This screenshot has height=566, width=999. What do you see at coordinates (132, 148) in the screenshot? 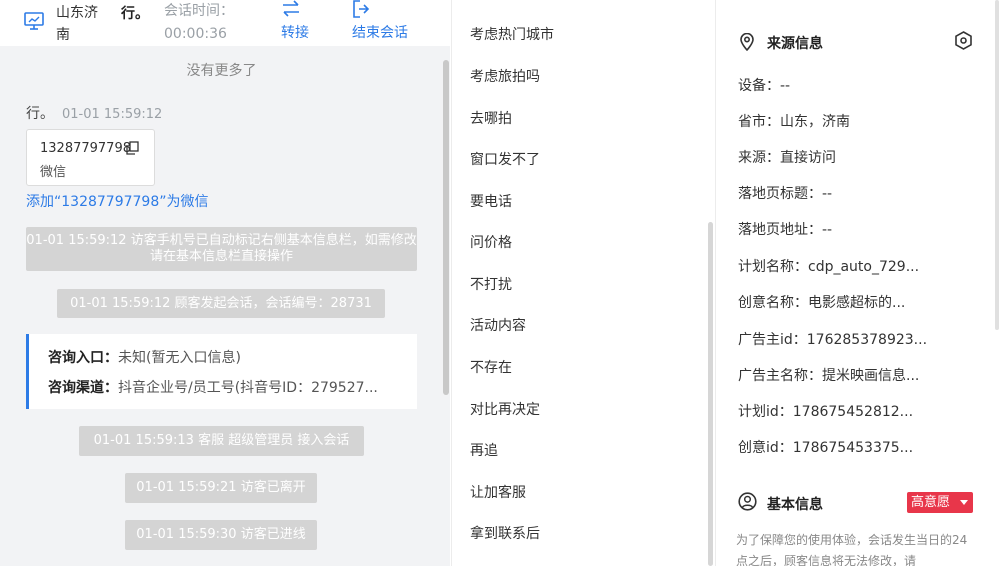
I see `copy-icon` at bounding box center [132, 148].